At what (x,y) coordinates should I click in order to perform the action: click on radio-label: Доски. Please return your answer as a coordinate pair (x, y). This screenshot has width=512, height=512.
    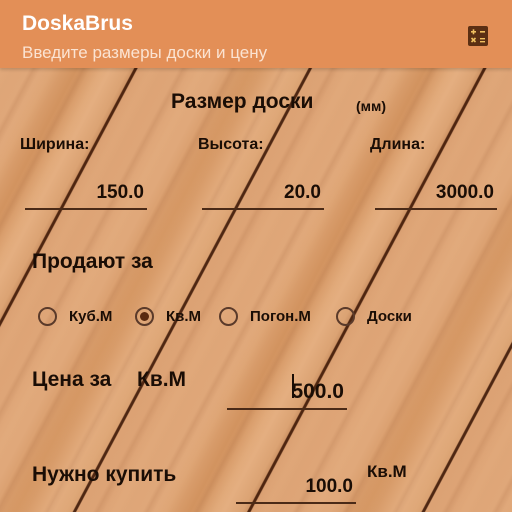
    Looking at the image, I should click on (389, 316).